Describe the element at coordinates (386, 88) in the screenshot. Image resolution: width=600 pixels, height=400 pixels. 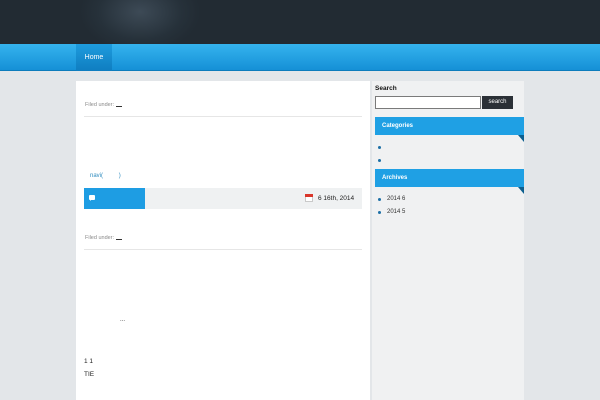
I see `search-widget-title: Search` at that location.